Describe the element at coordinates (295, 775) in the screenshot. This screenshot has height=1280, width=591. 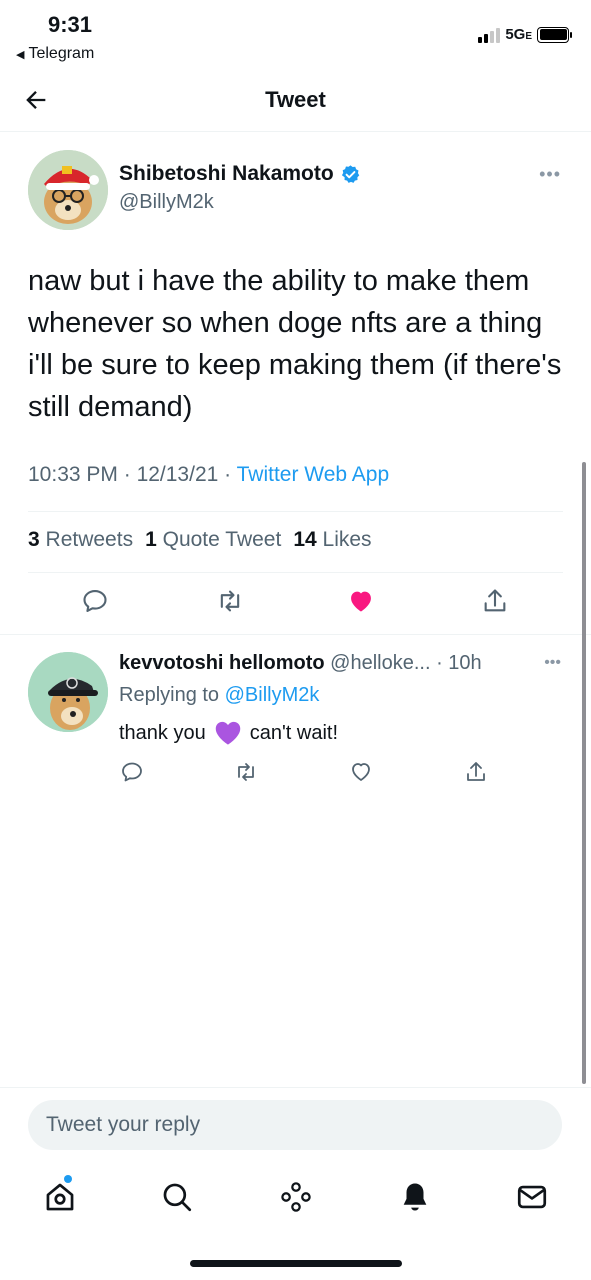
I see `reply-actions` at that location.